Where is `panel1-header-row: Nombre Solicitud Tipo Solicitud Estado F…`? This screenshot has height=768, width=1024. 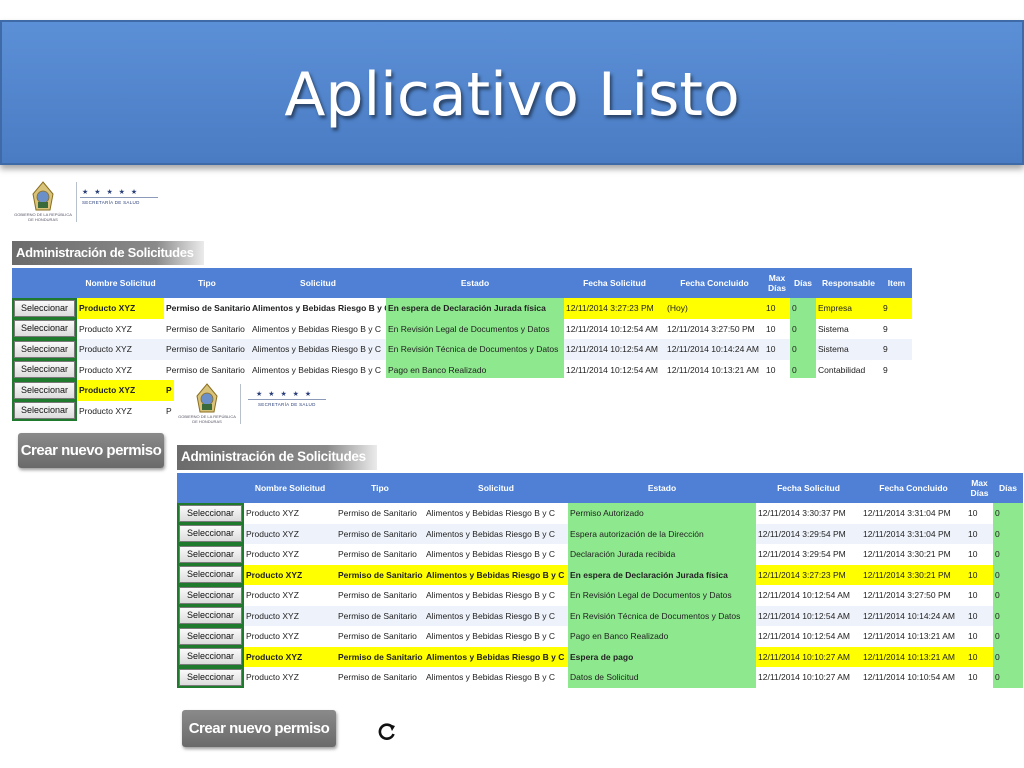 panel1-header-row: Nombre Solicitud Tipo Solicitud Estado F… is located at coordinates (462, 283).